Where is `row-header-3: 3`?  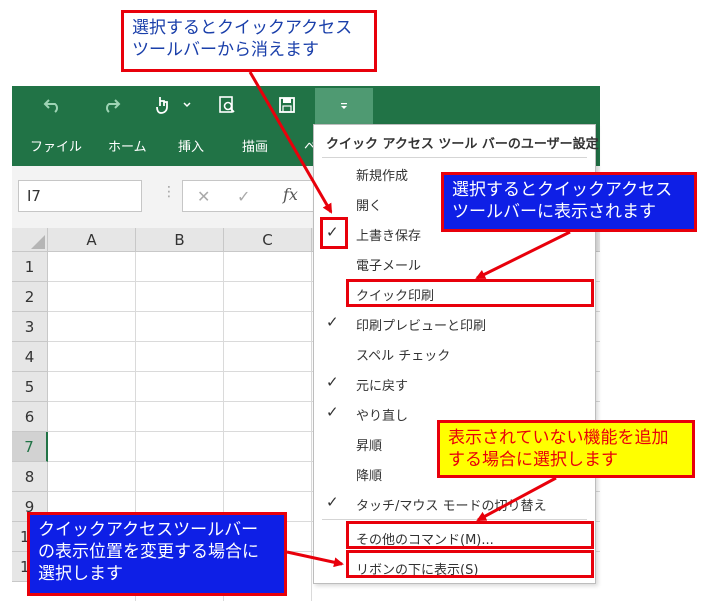
row-header-3: 3 is located at coordinates (30, 327).